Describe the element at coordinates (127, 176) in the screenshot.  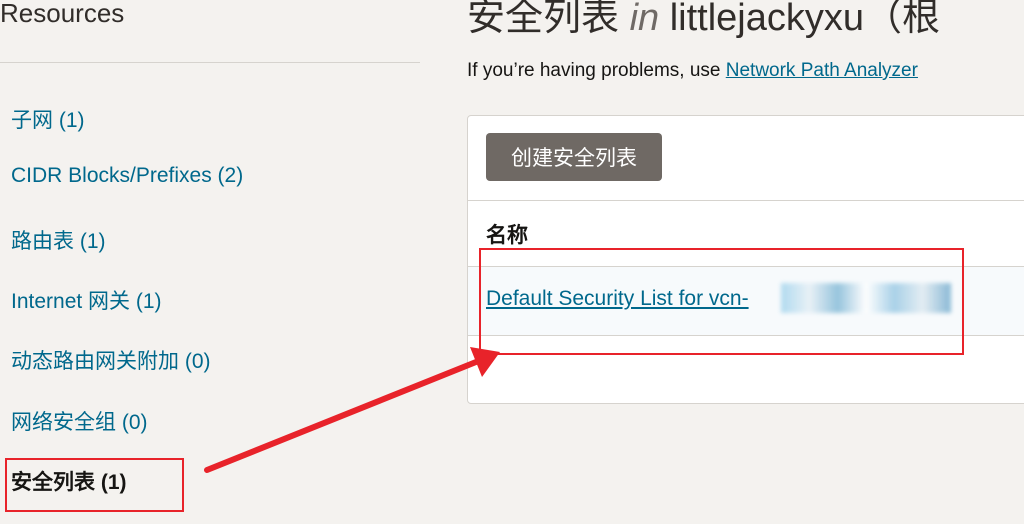
I see `sidebar-item-cidr-blocks: CIDR Blocks/Prefixes (2)` at that location.